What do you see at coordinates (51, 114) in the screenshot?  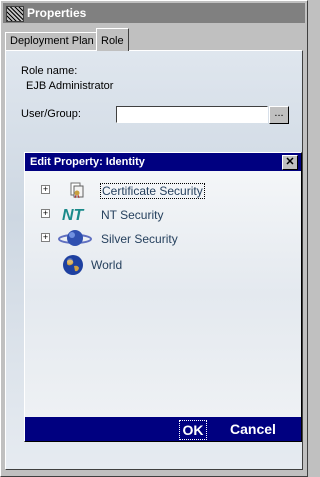 I see `user-group-label: User/Group:` at bounding box center [51, 114].